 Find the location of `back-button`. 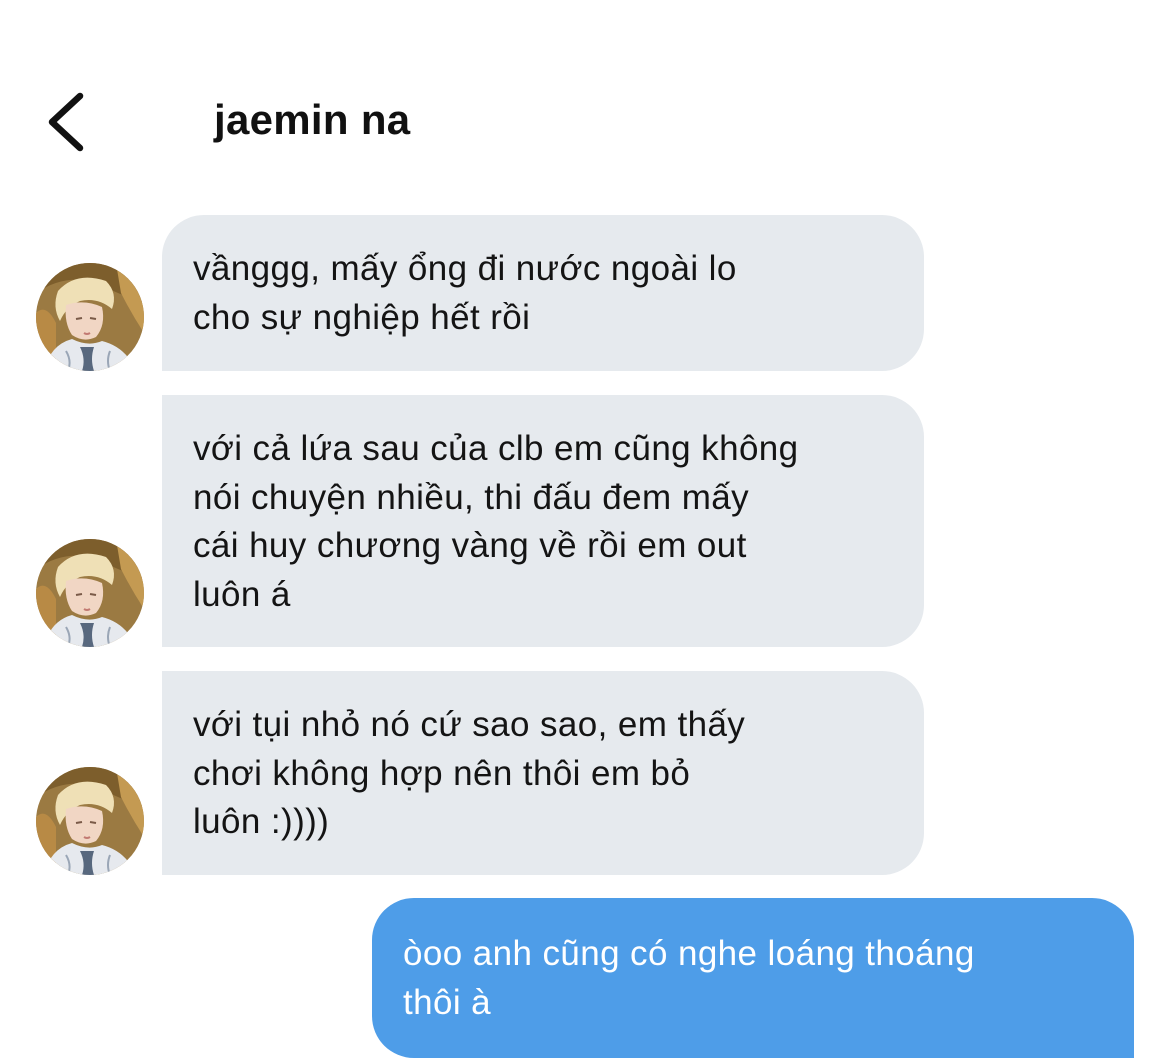

back-button is located at coordinates (68, 122).